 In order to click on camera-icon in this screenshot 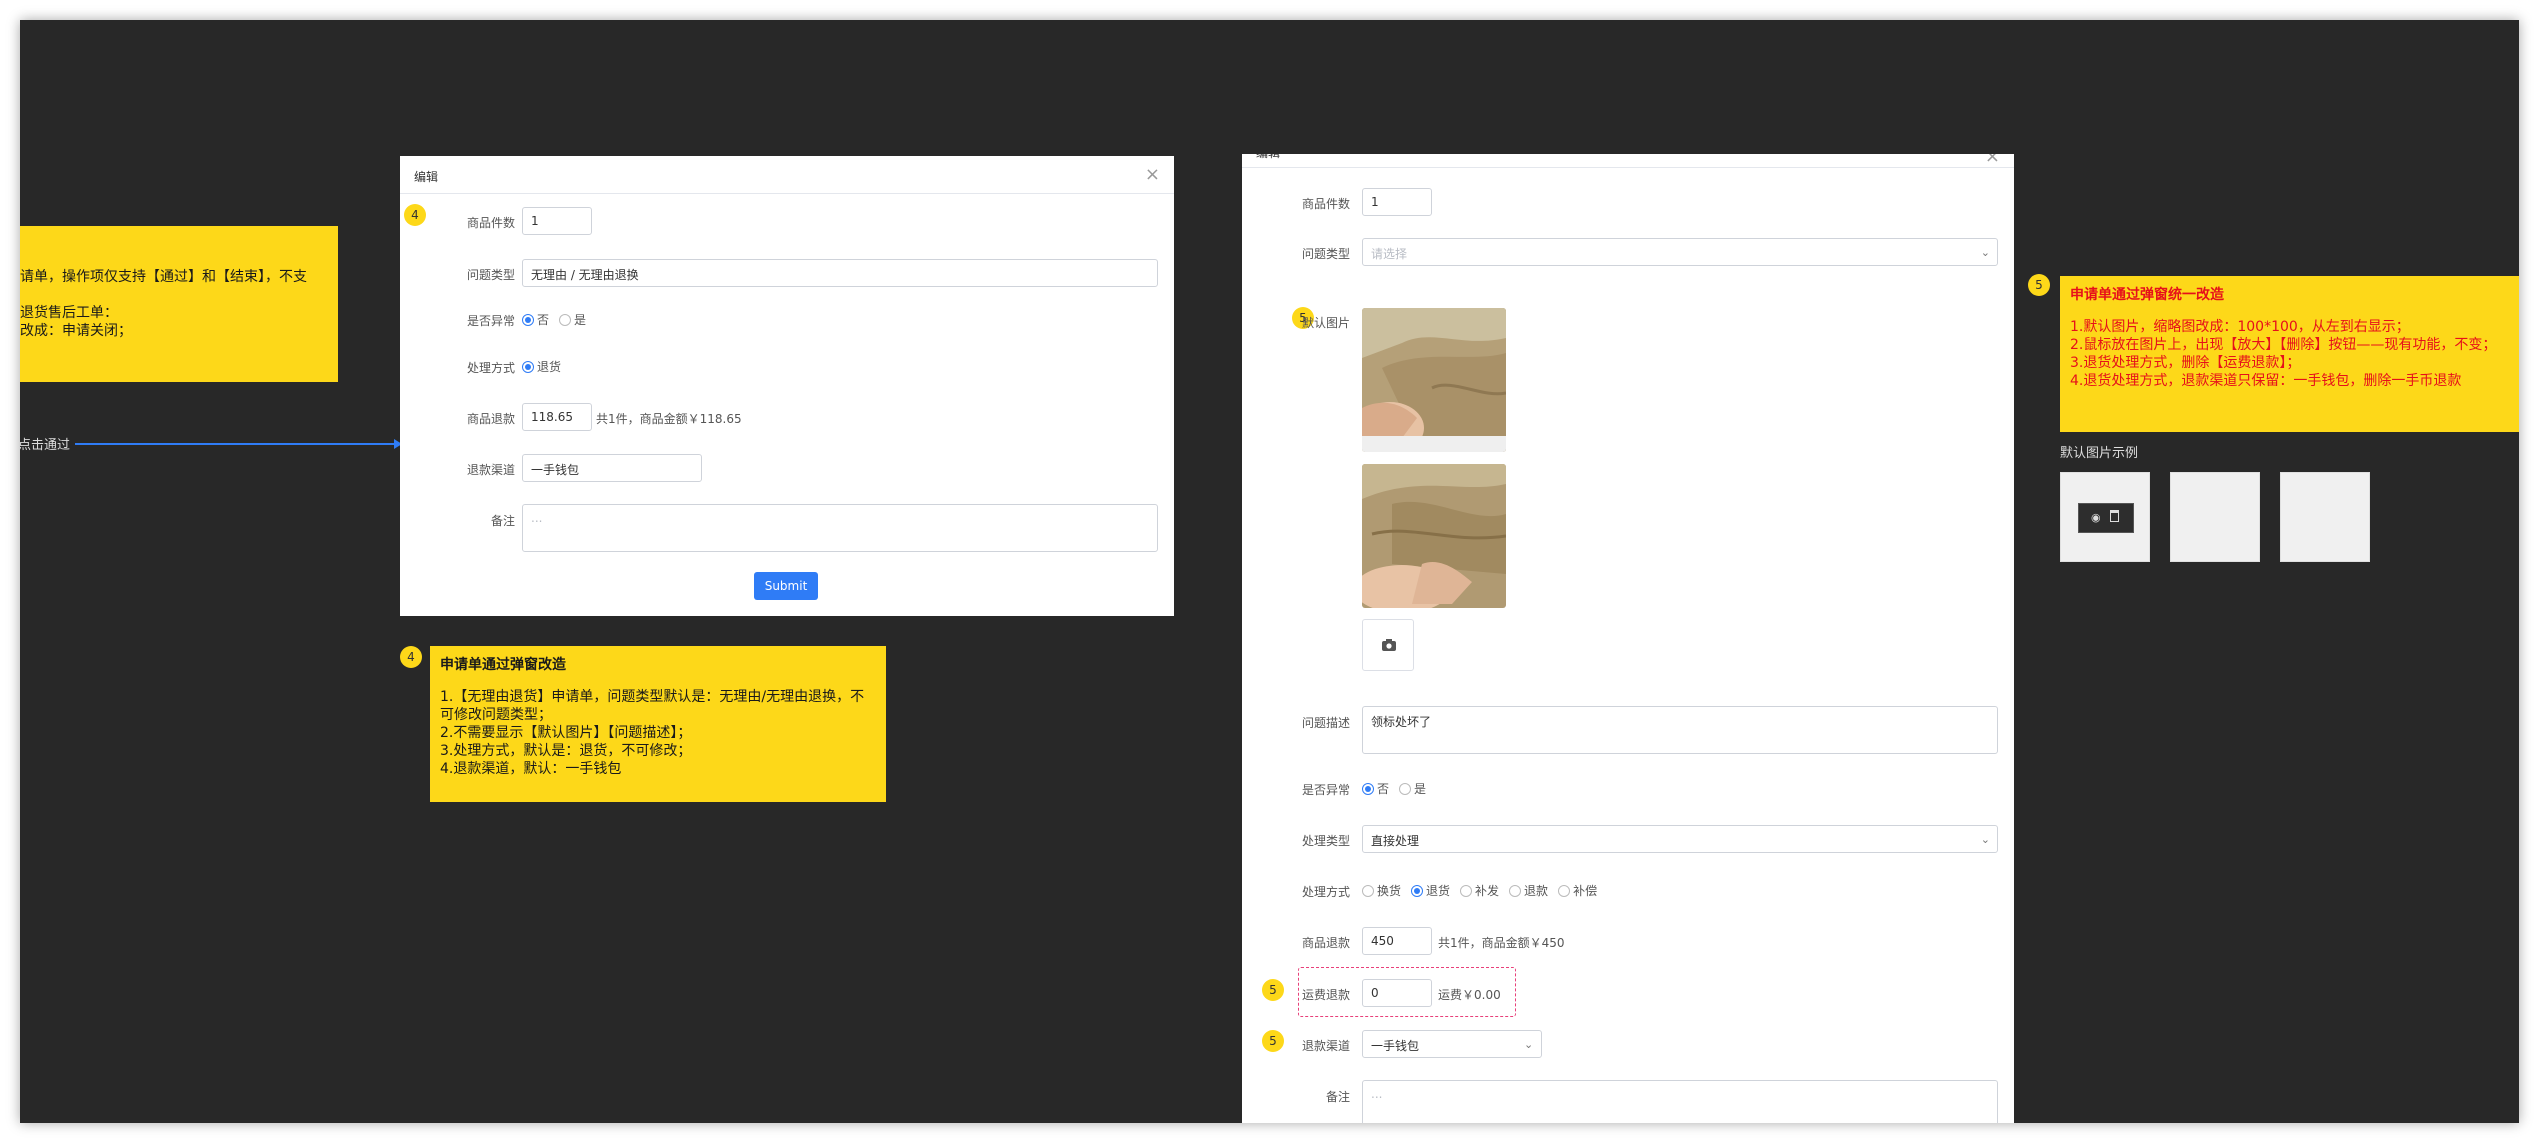, I will do `click(1389, 645)`.